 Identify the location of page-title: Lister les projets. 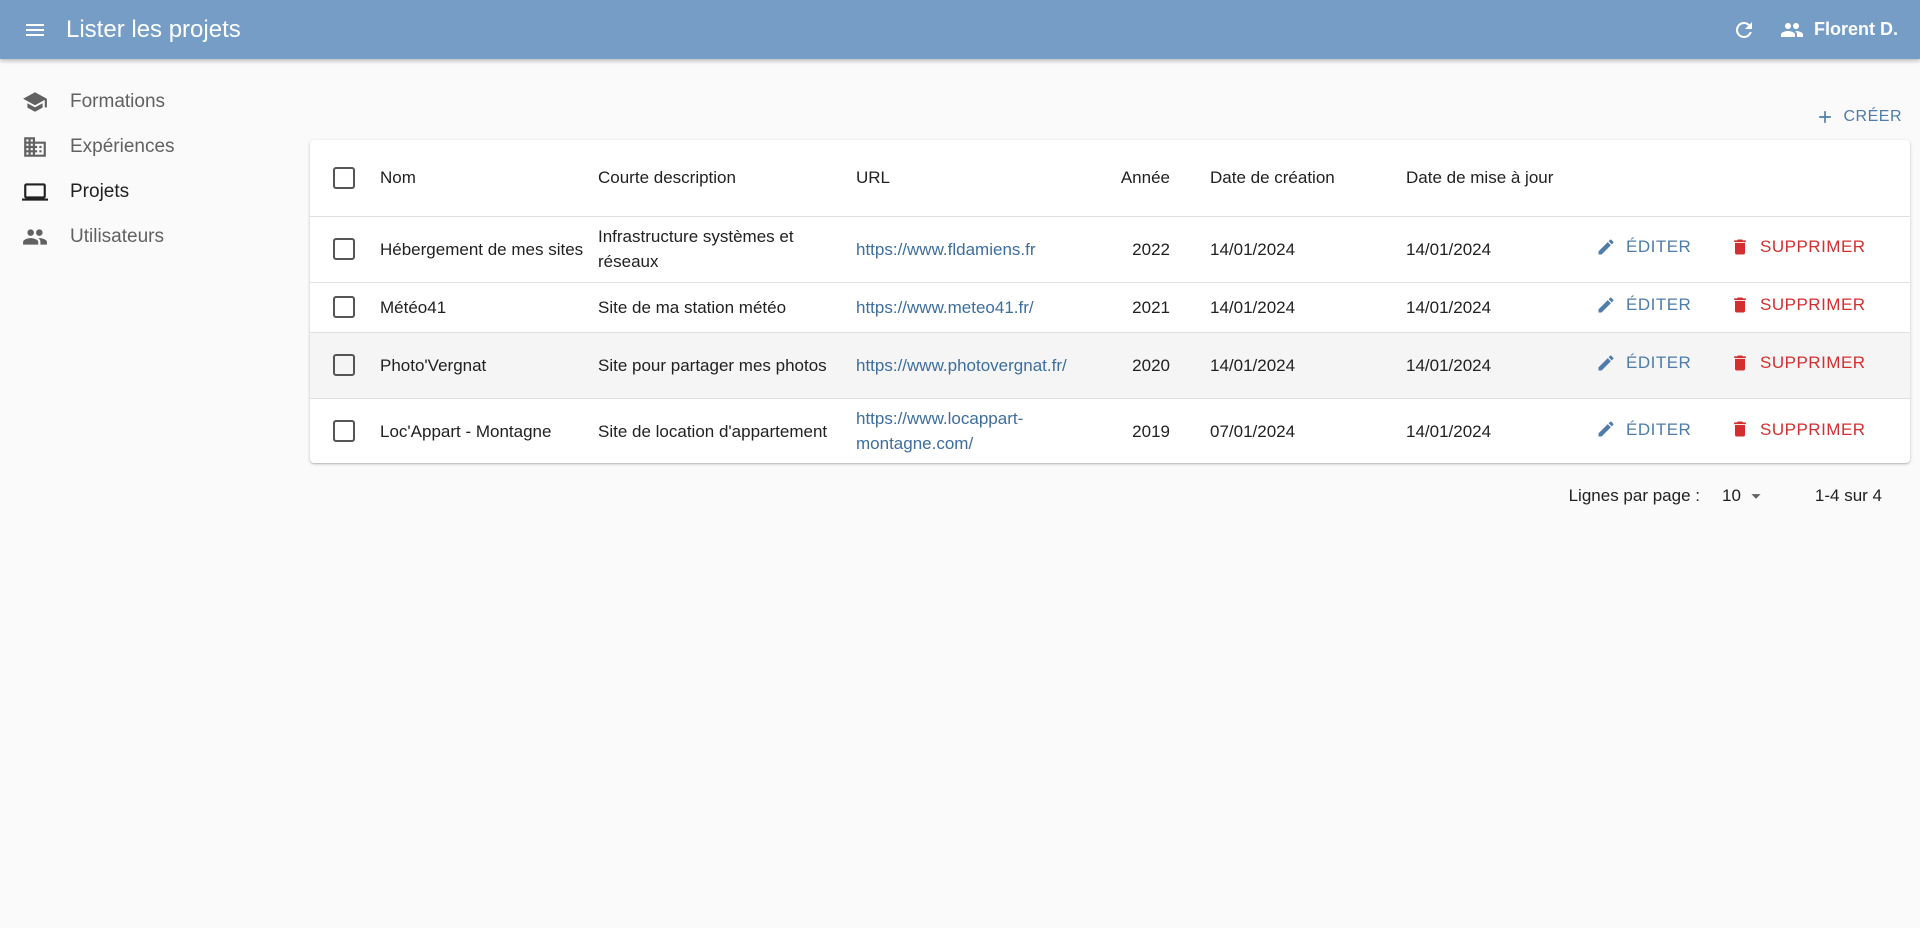
(153, 29).